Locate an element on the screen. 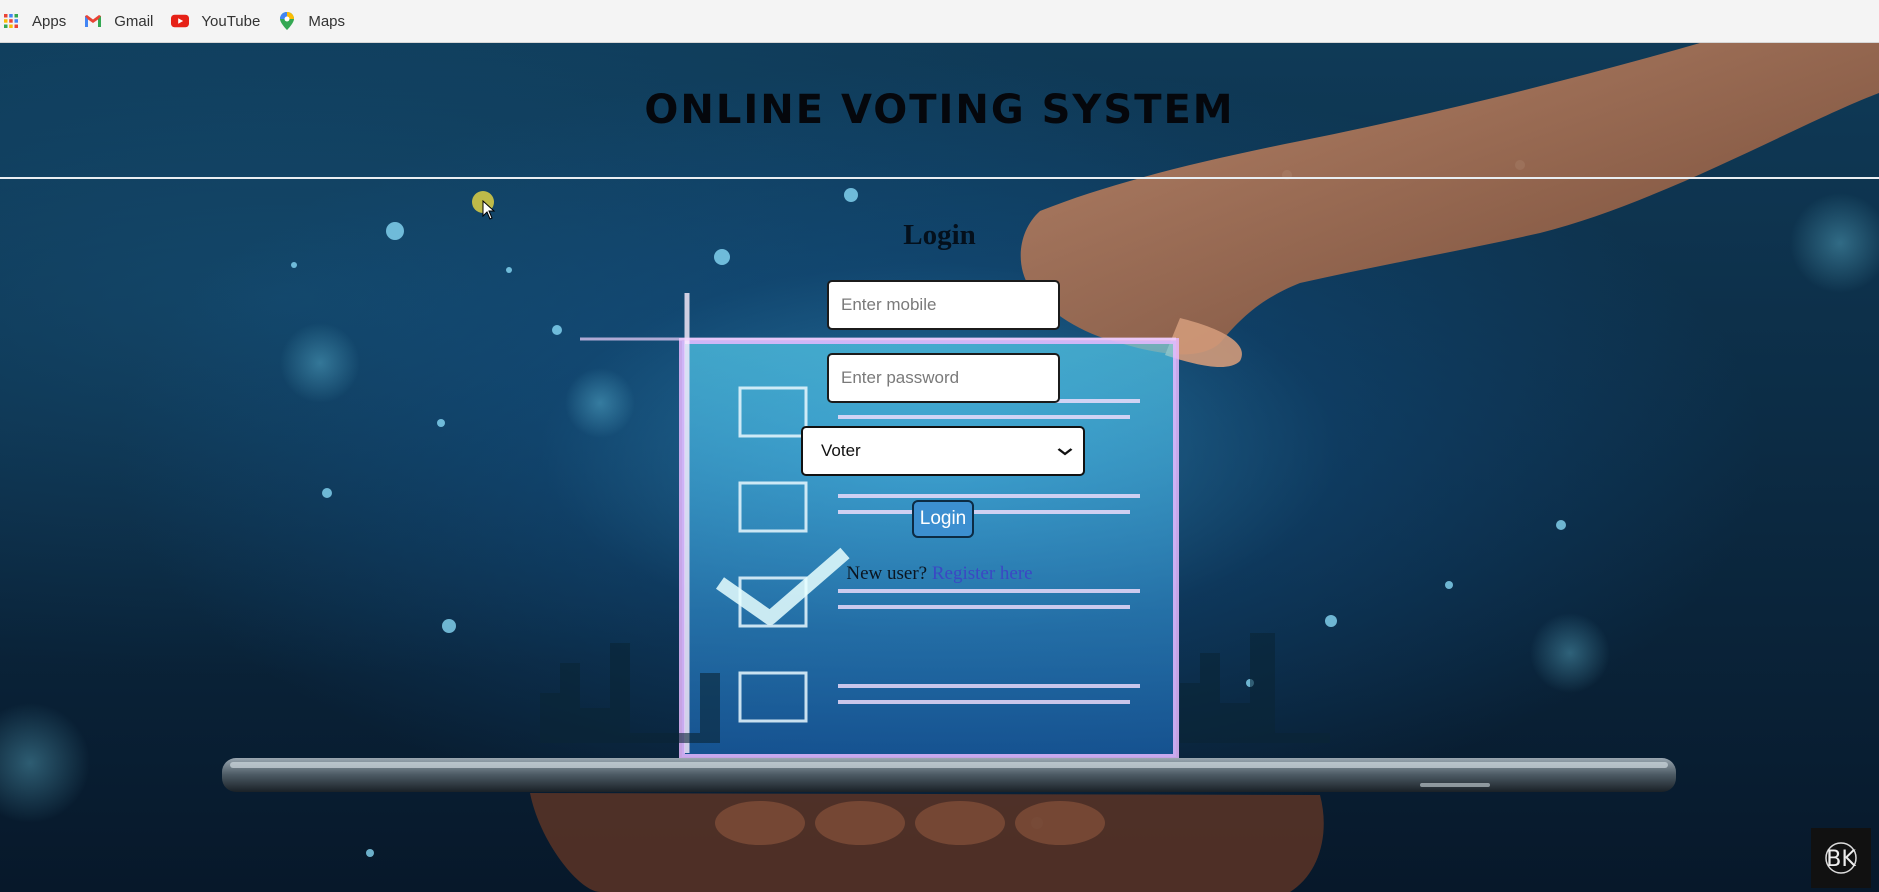 This screenshot has width=1879, height=892. role-select: Voter is located at coordinates (943, 451).